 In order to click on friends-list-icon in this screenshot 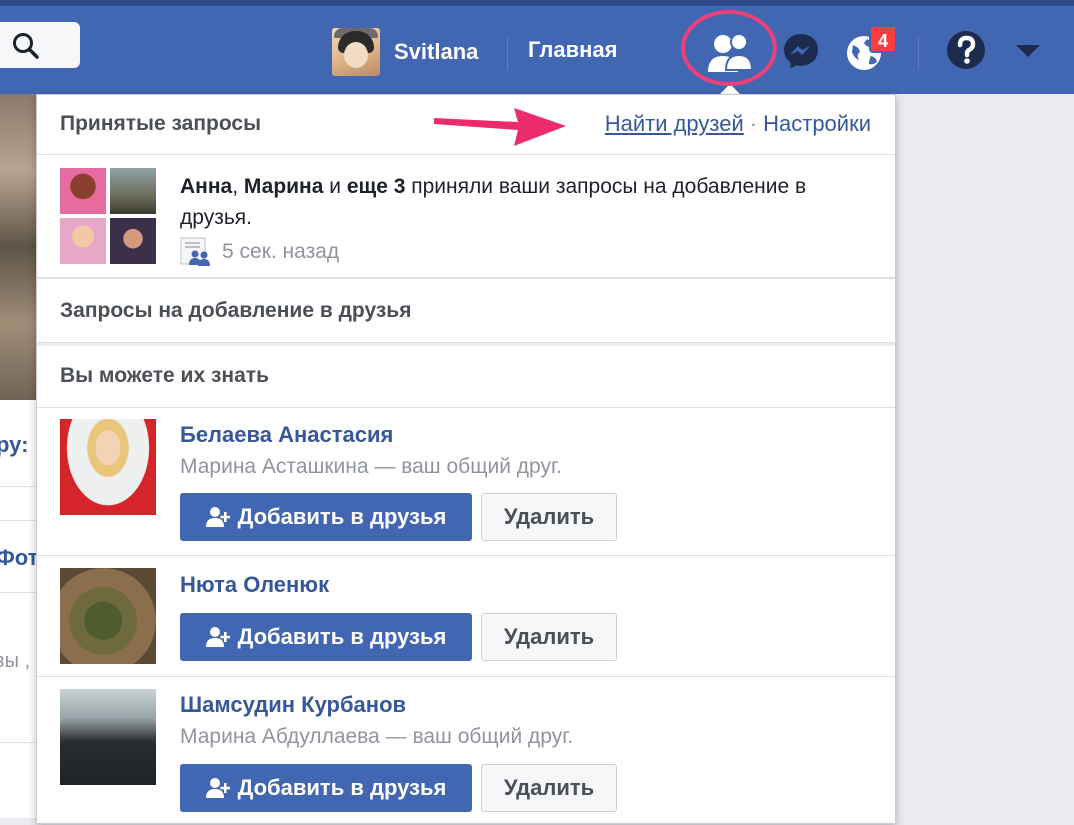, I will do `click(195, 251)`.